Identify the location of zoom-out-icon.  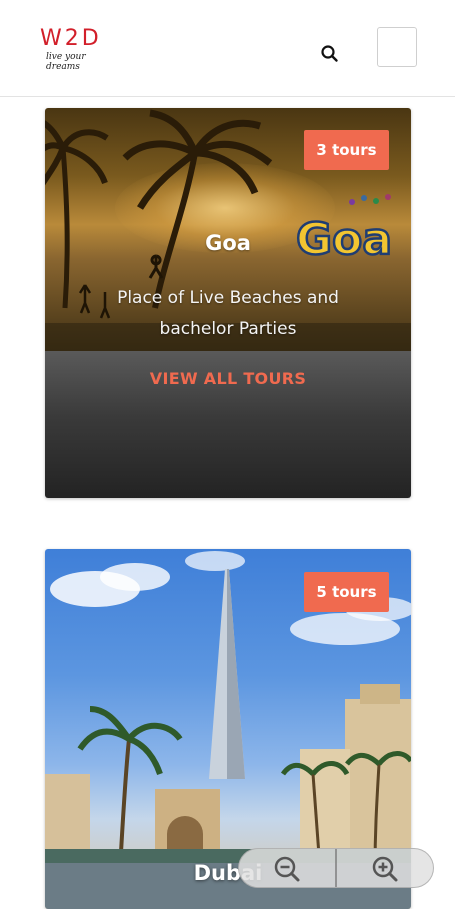
(287, 869).